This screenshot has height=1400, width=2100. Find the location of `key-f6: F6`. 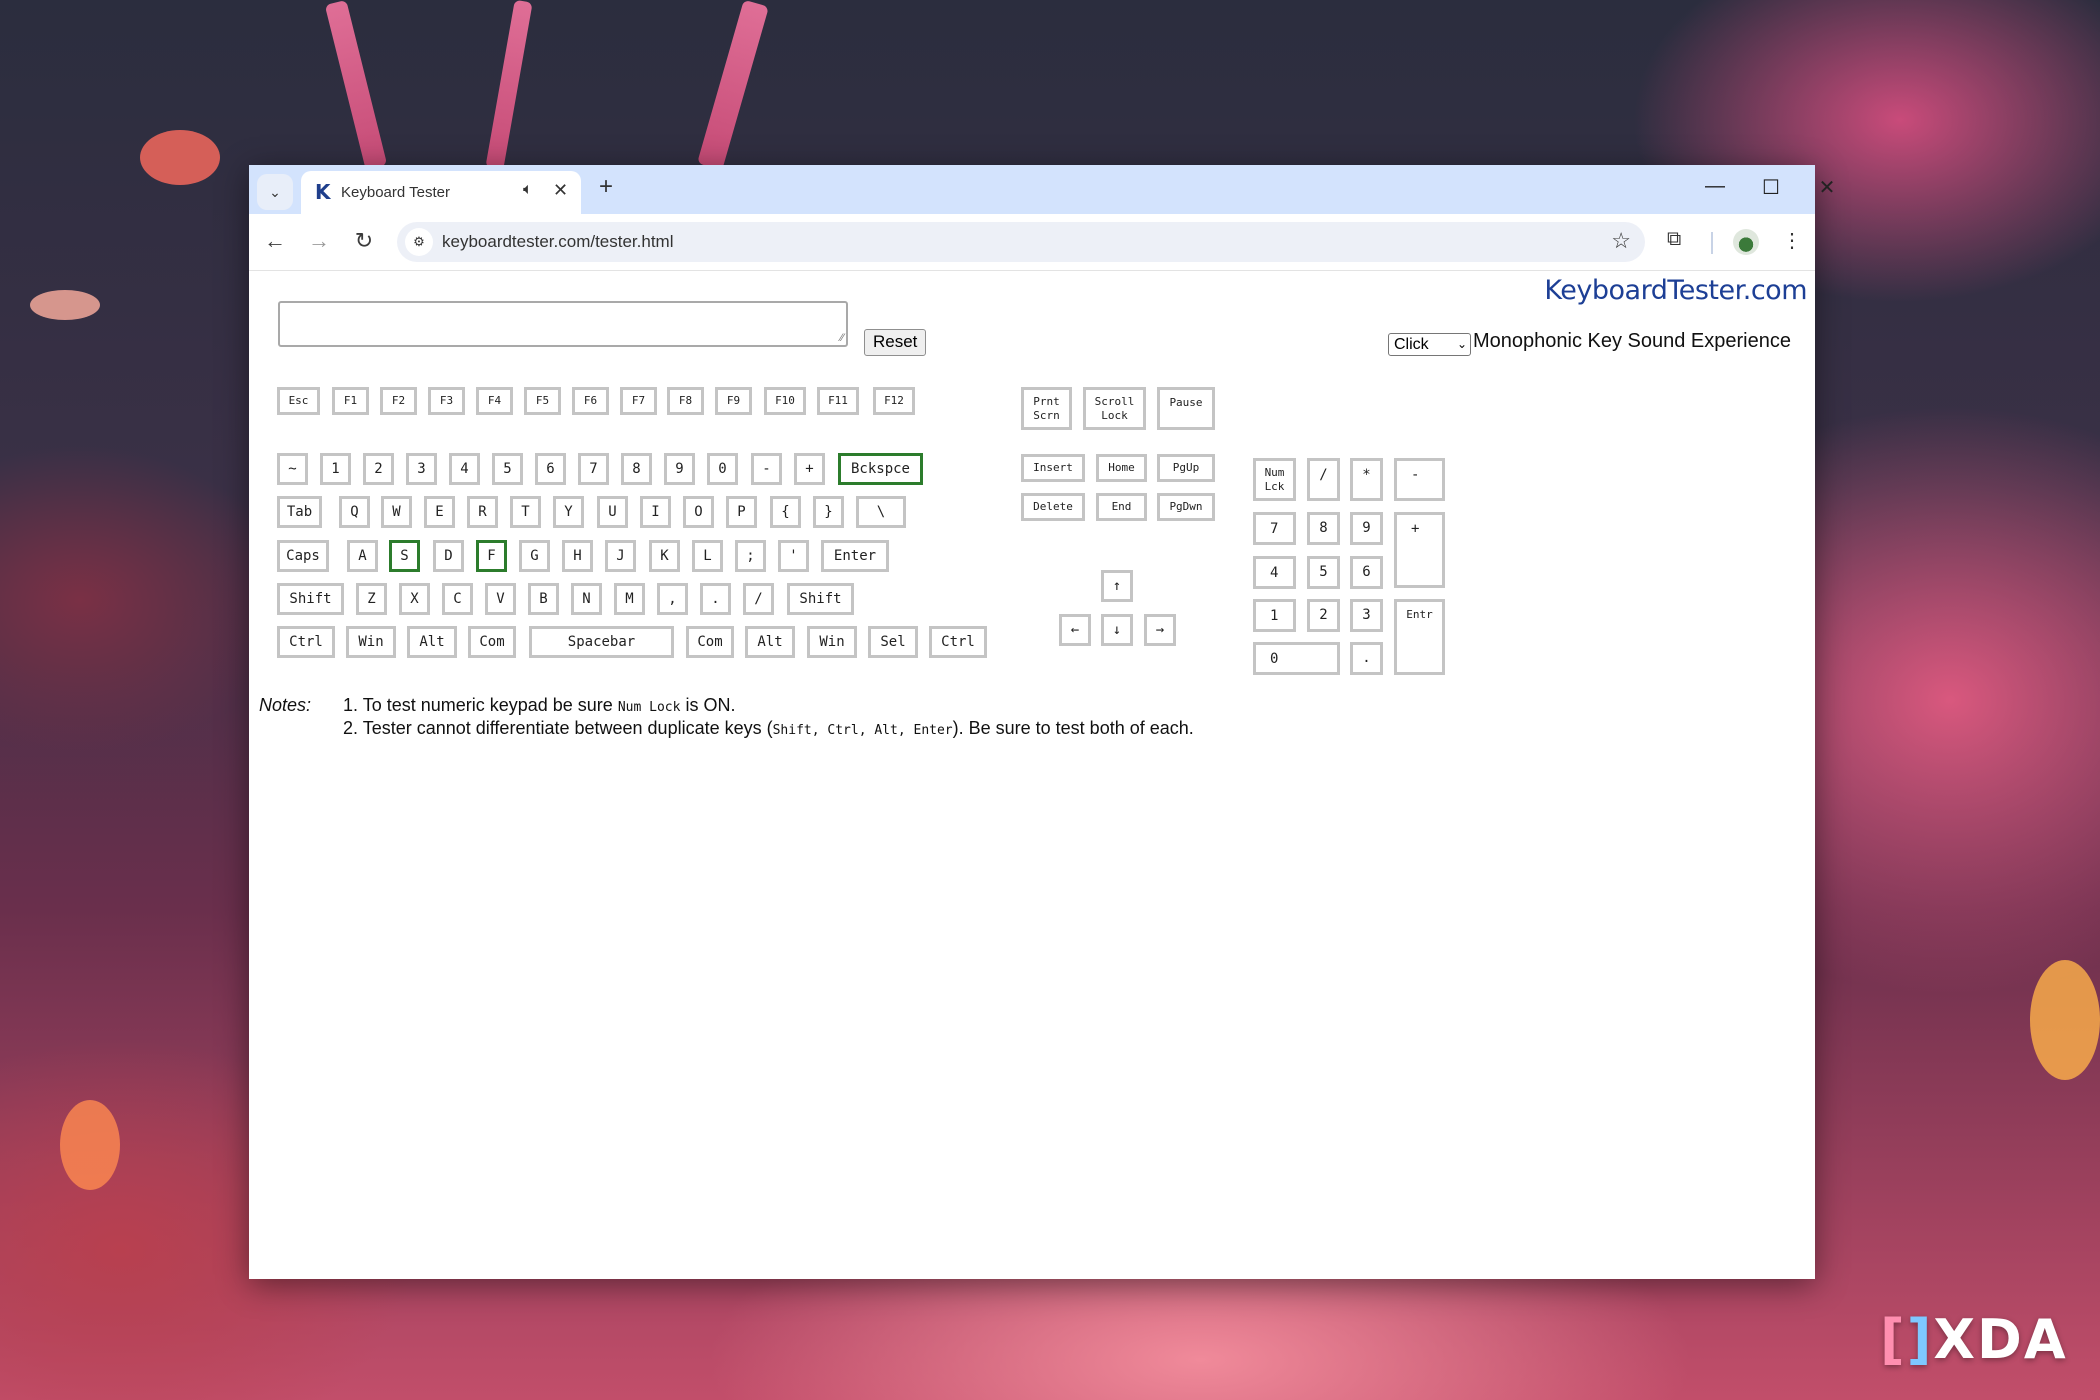

key-f6: F6 is located at coordinates (590, 401).